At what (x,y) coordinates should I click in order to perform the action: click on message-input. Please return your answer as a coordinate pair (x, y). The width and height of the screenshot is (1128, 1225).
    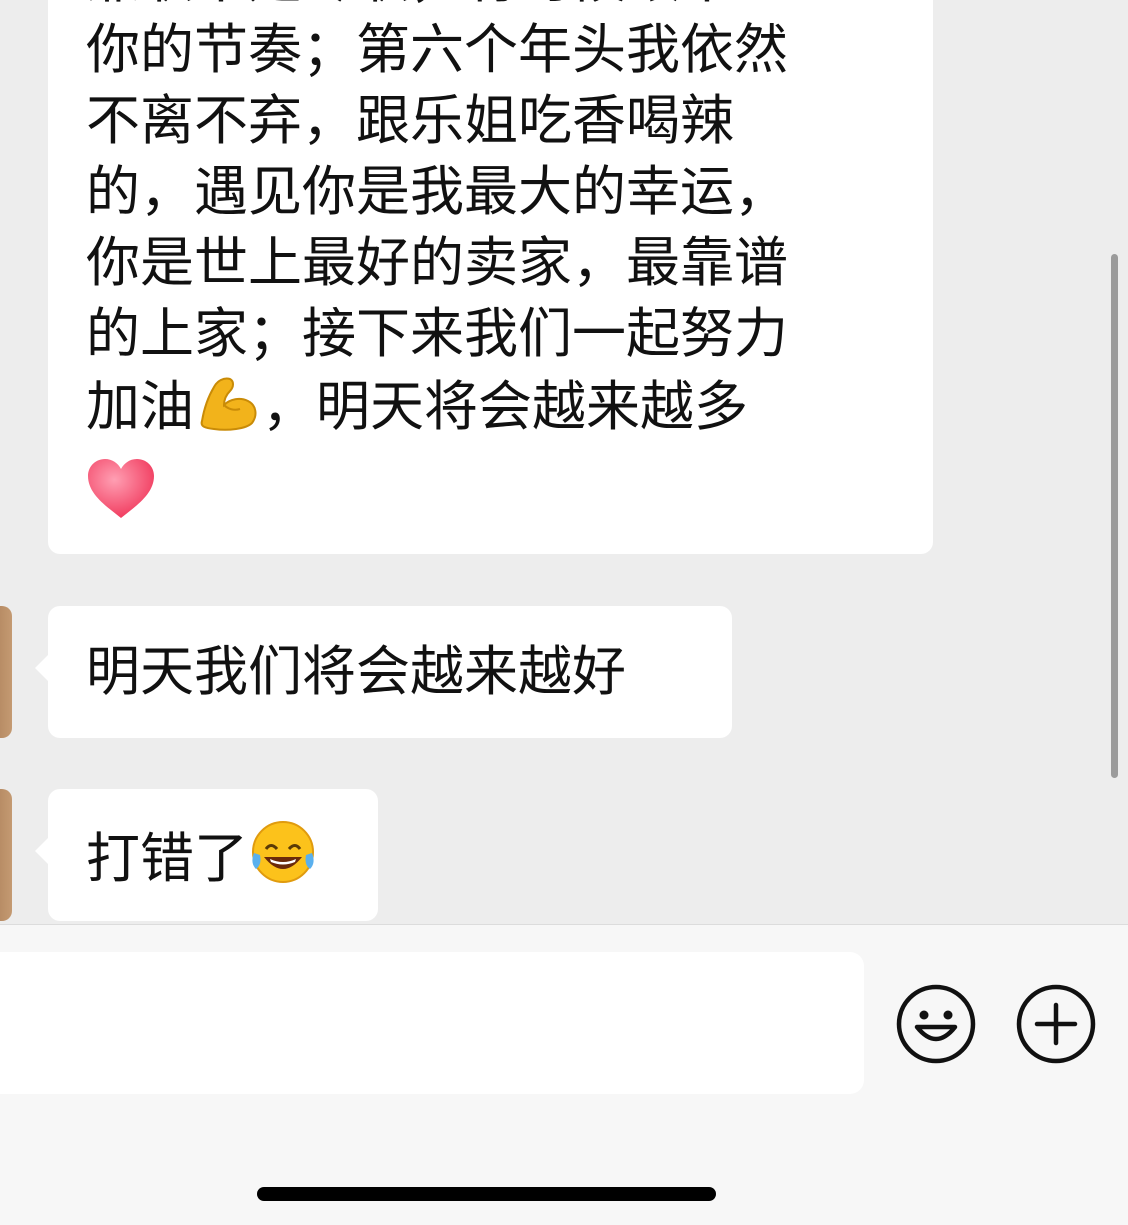
    Looking at the image, I should click on (432, 1023).